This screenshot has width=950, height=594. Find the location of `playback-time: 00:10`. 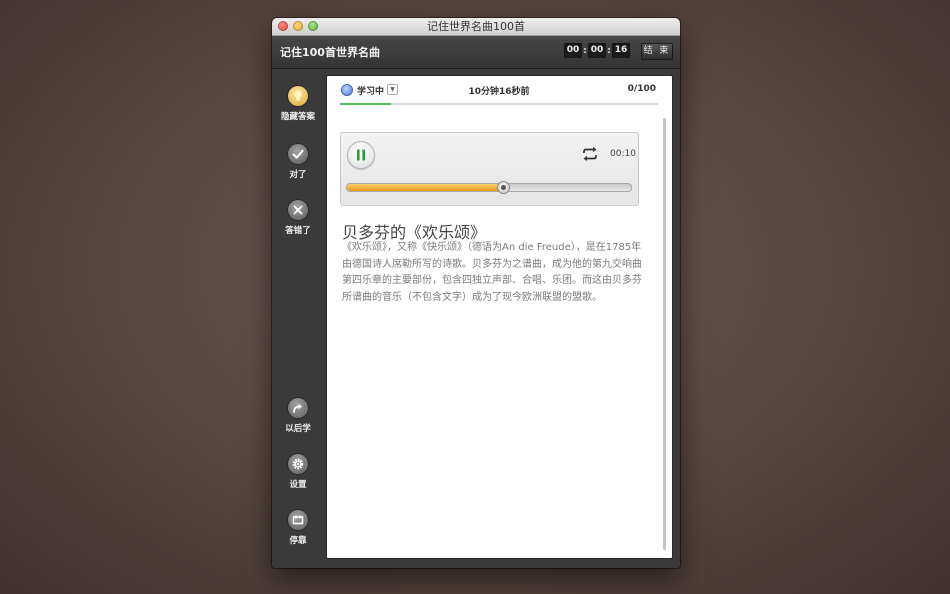

playback-time: 00:10 is located at coordinates (623, 154).